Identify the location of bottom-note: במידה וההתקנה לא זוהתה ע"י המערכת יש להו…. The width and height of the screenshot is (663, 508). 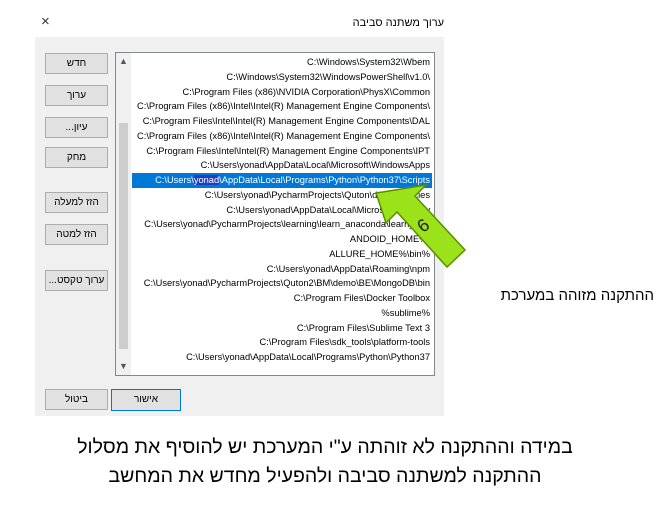
(325, 462).